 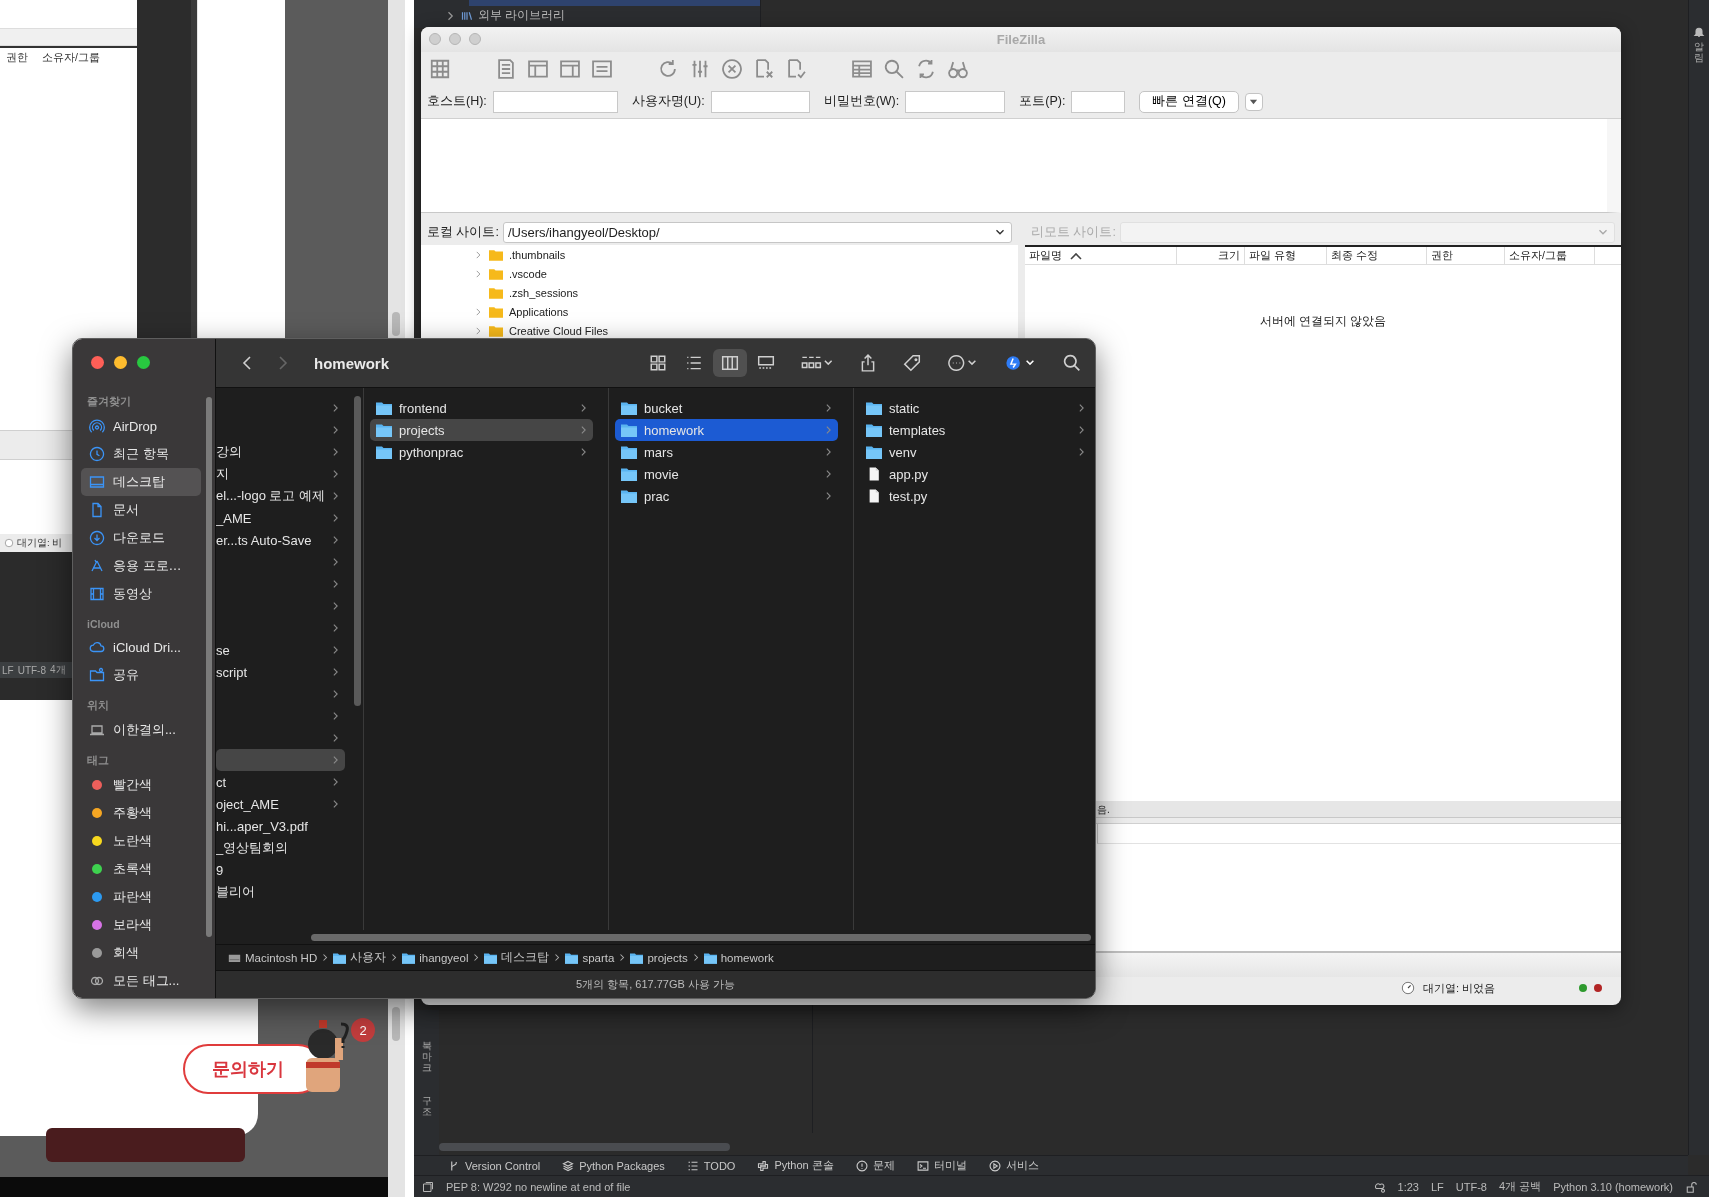 What do you see at coordinates (941, 1165) in the screenshot?
I see `tool-tab: 터미널` at bounding box center [941, 1165].